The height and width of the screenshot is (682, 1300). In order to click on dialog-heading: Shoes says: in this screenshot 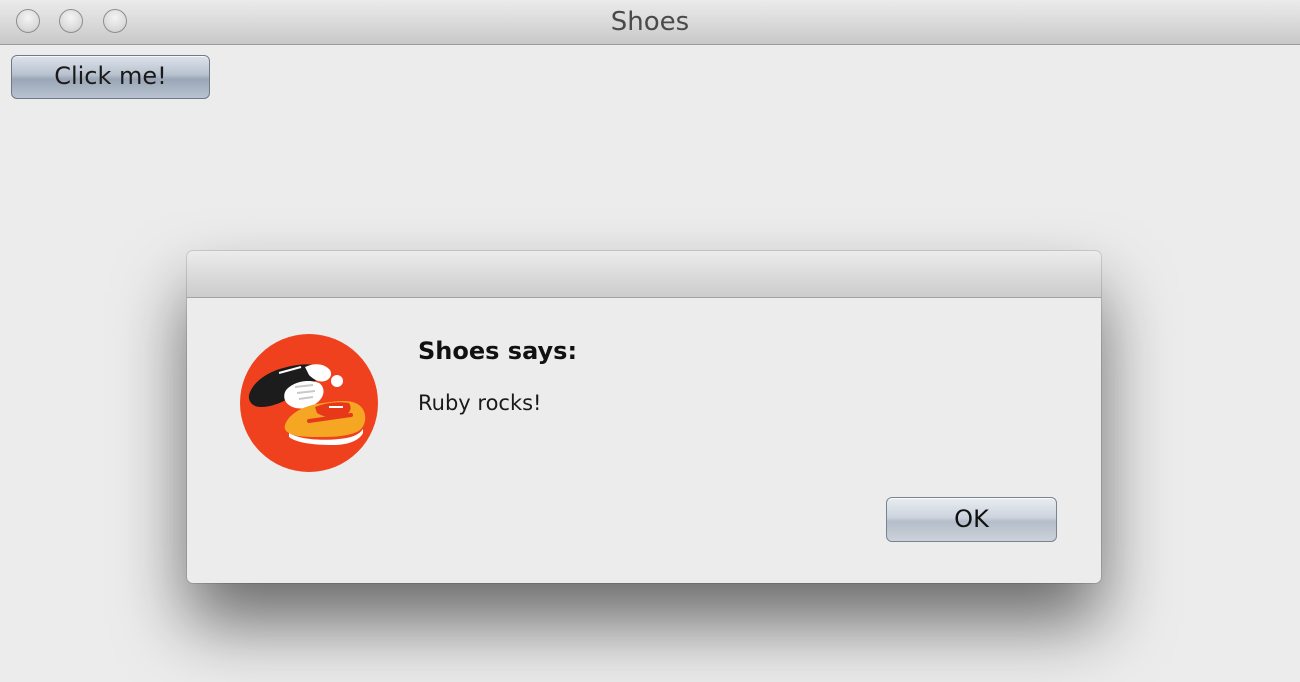, I will do `click(498, 351)`.